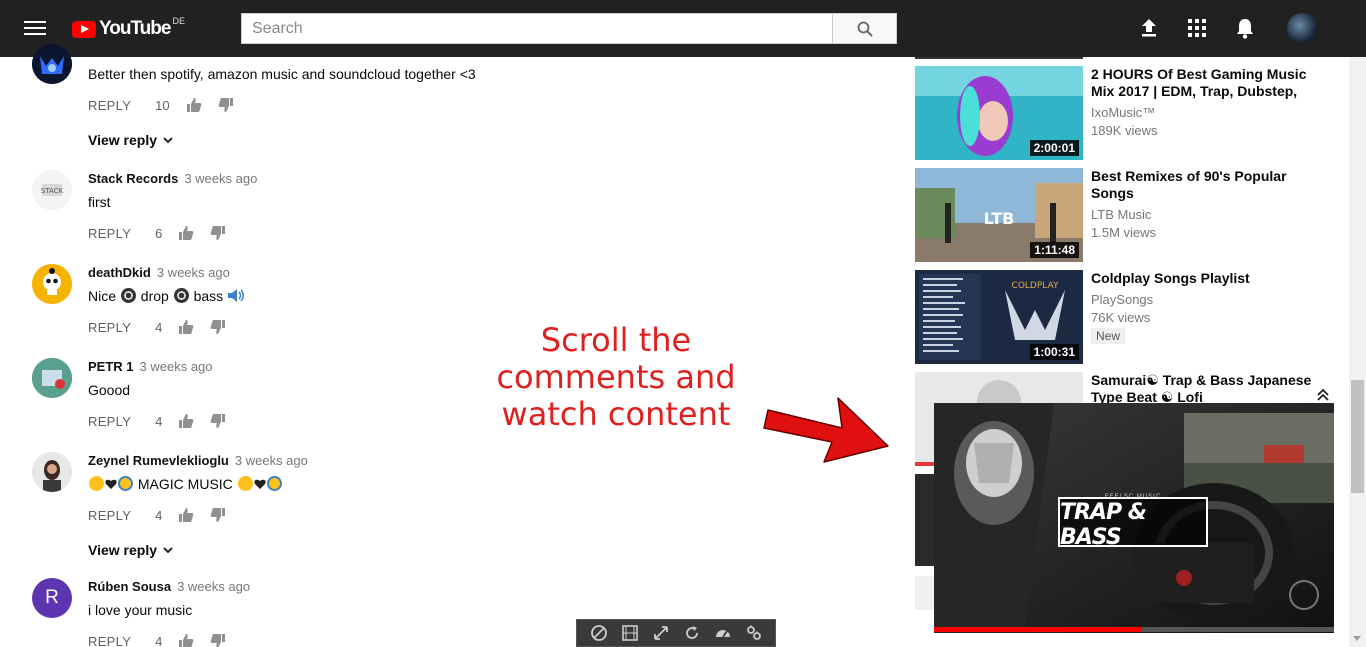  Describe the element at coordinates (692, 633) in the screenshot. I see `refresh-icon` at that location.